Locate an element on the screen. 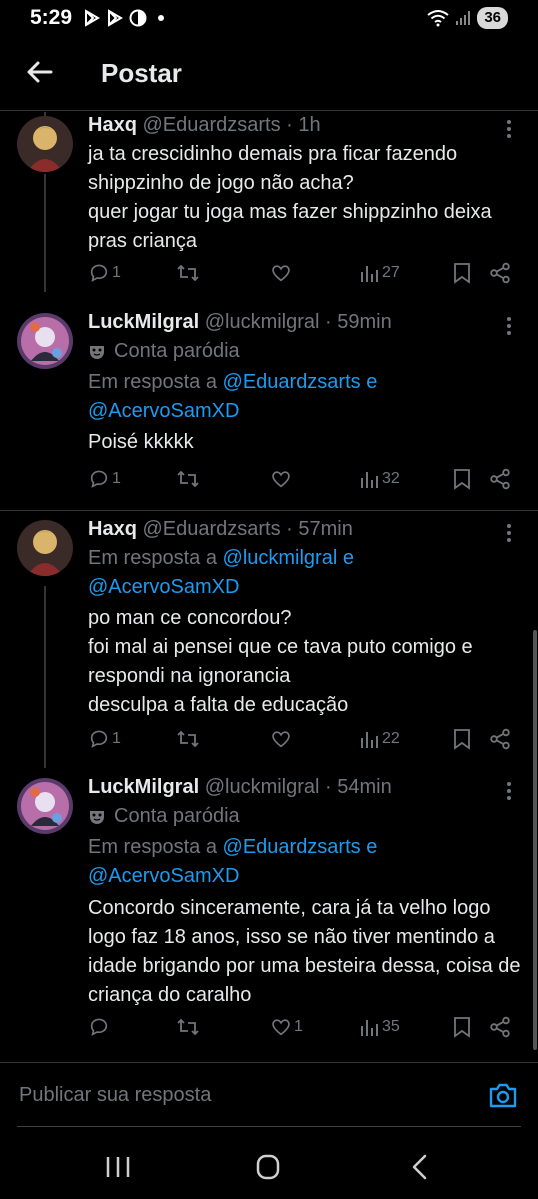 This screenshot has height=1199, width=538. signal-icon is located at coordinates (463, 18).